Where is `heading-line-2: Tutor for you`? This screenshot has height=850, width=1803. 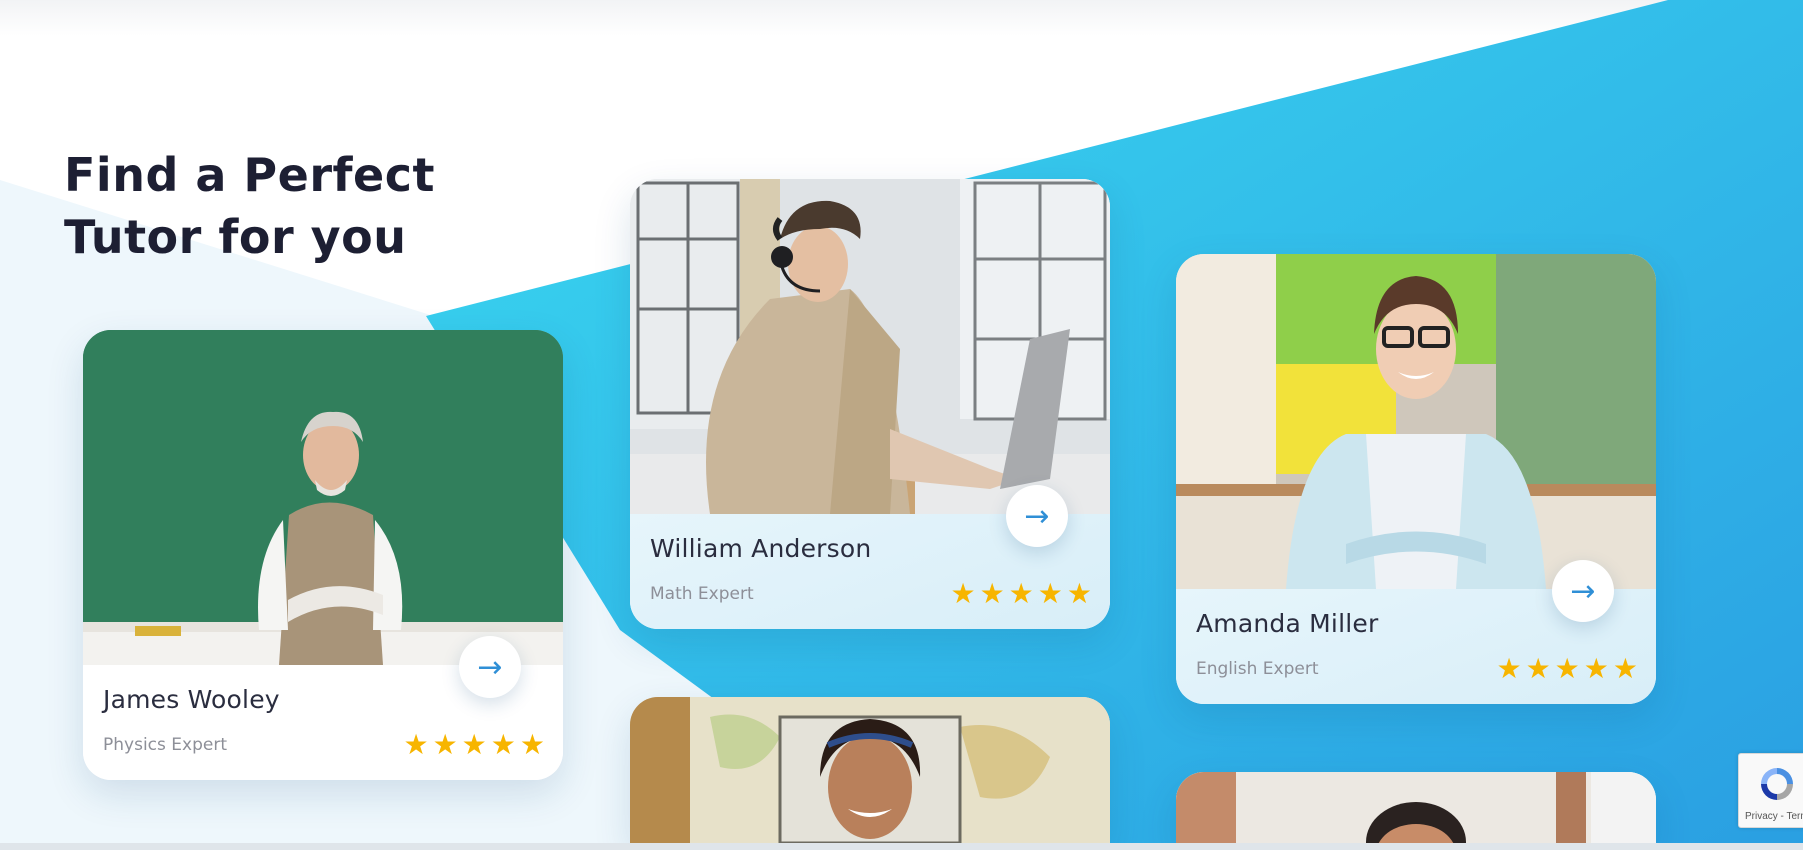
heading-line-2: Tutor for you is located at coordinates (235, 237).